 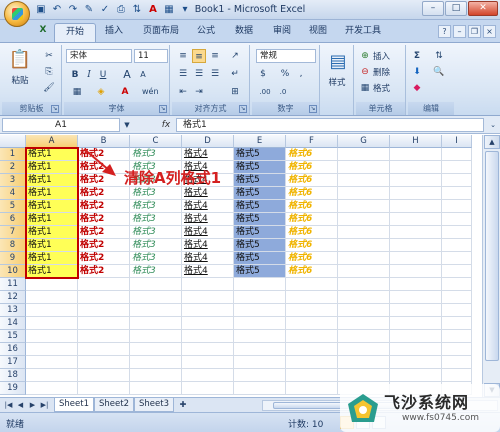 What do you see at coordinates (260, 219) in the screenshot?
I see `cell-e6: 格式5` at bounding box center [260, 219].